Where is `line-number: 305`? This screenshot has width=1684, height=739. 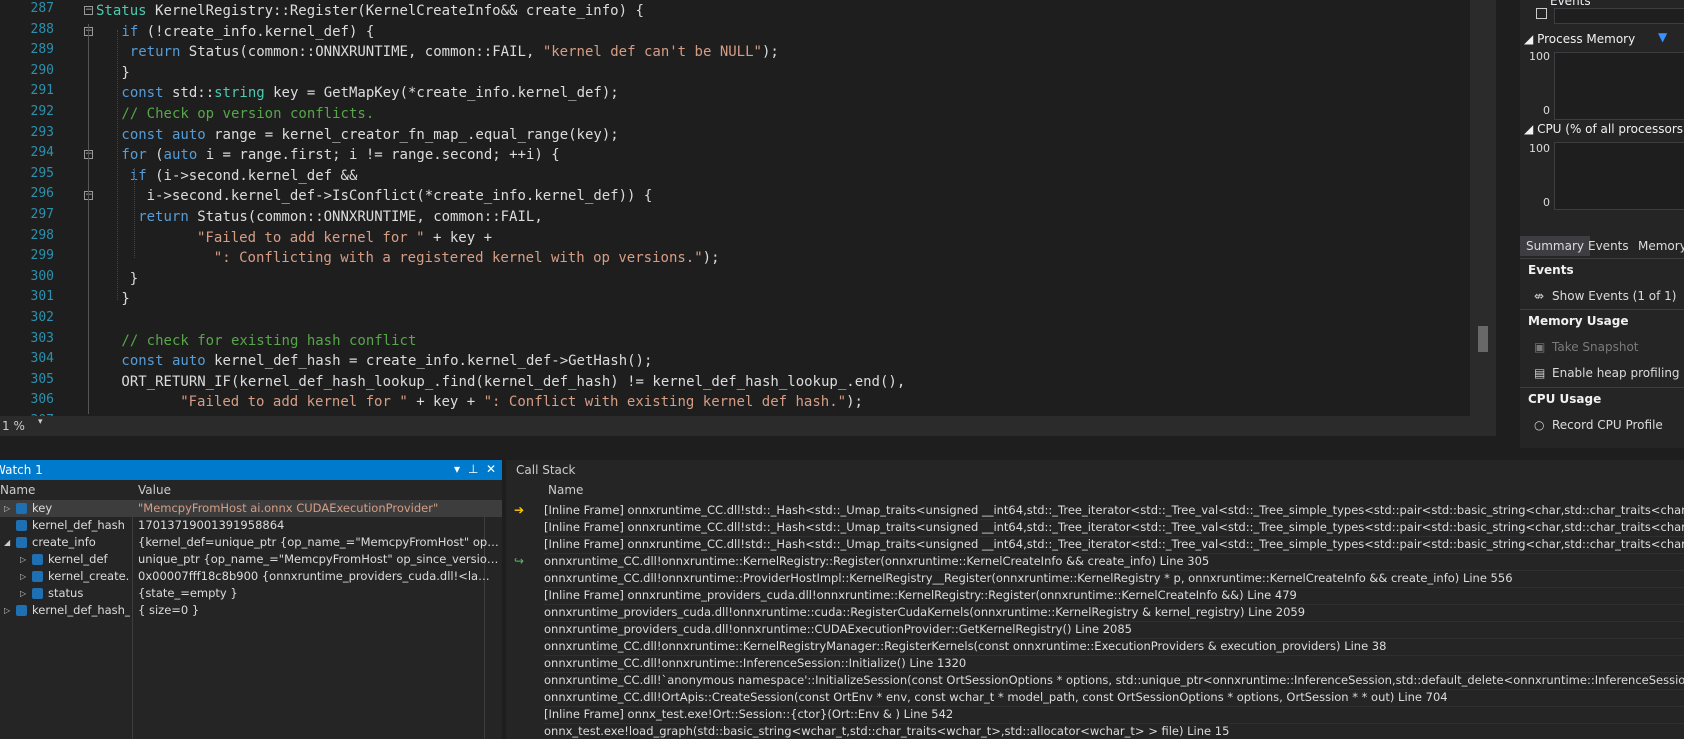 line-number: 305 is located at coordinates (42, 379).